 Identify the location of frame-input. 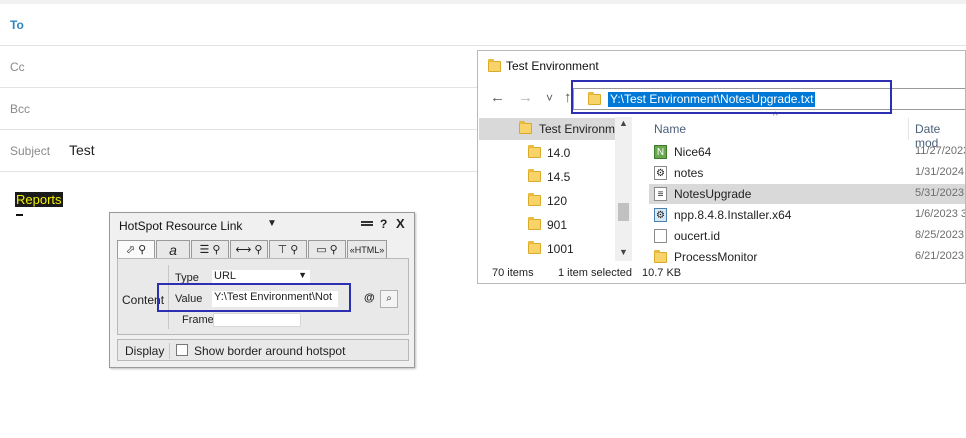
(257, 320).